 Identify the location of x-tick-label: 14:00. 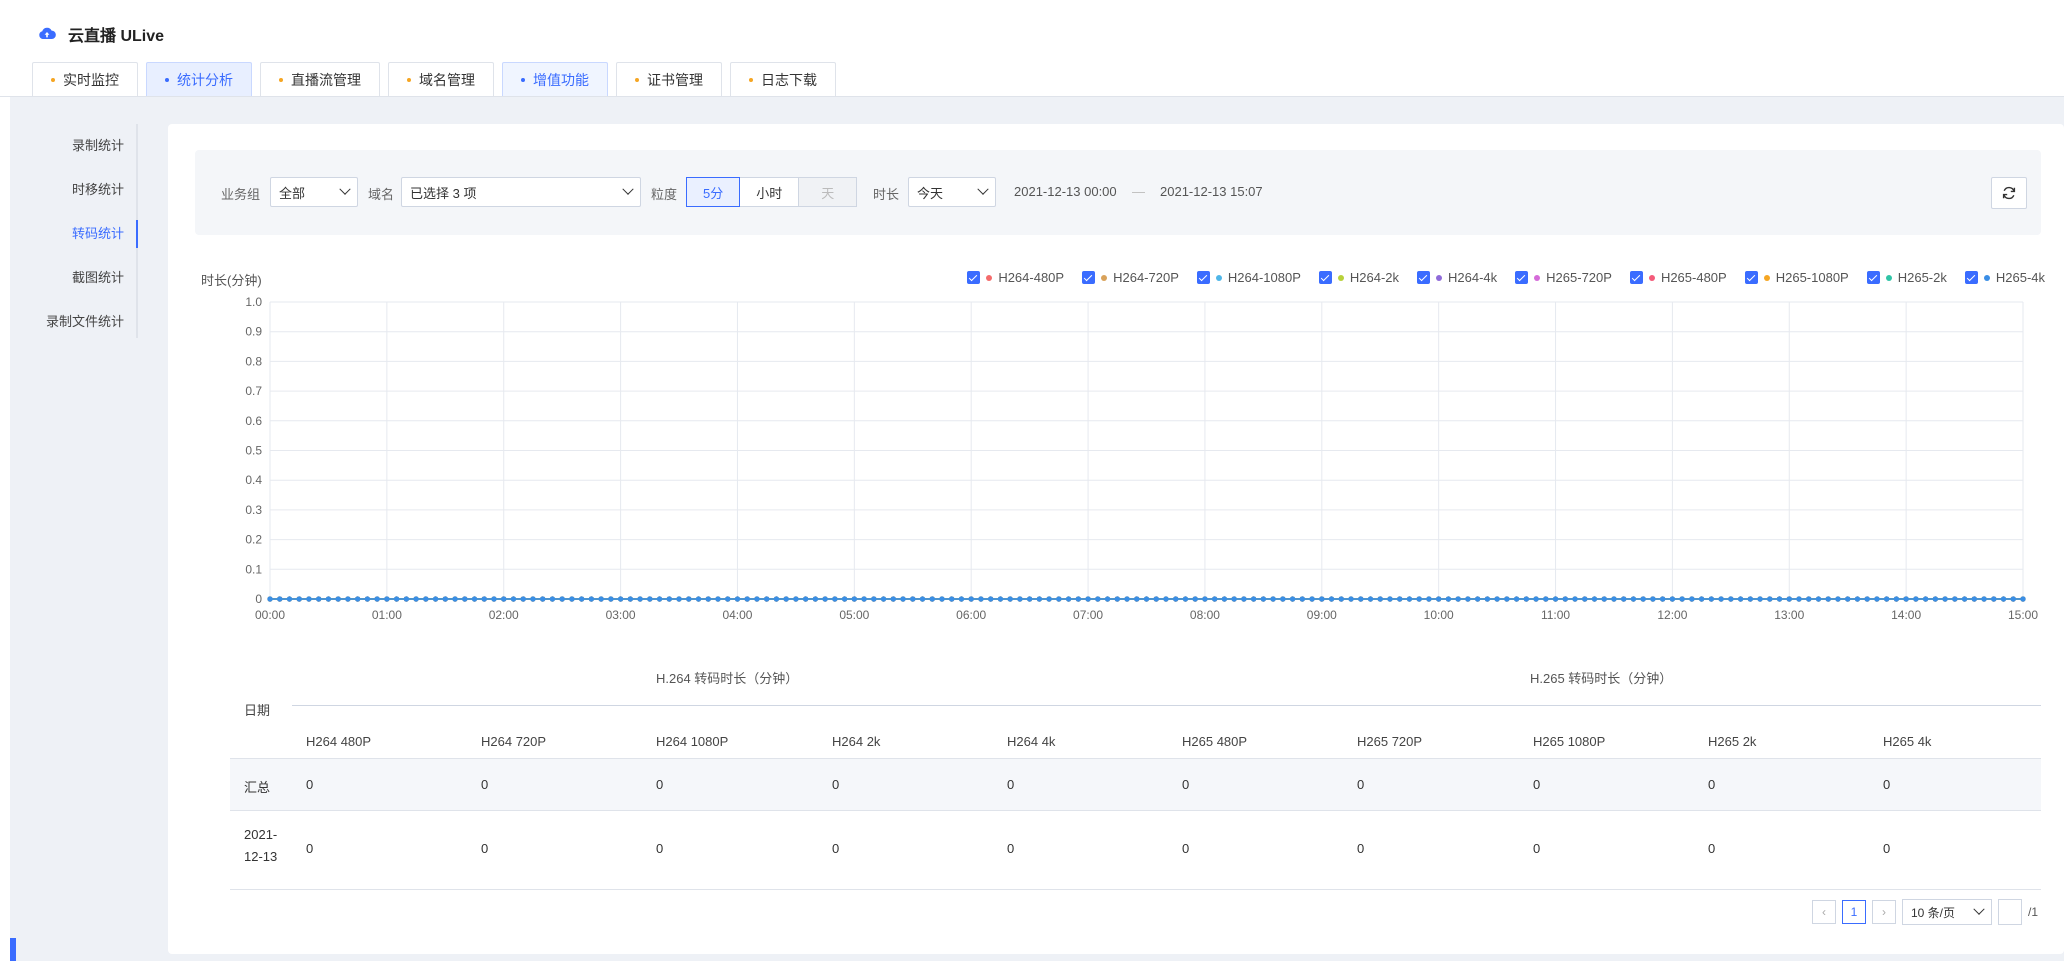
(1906, 615).